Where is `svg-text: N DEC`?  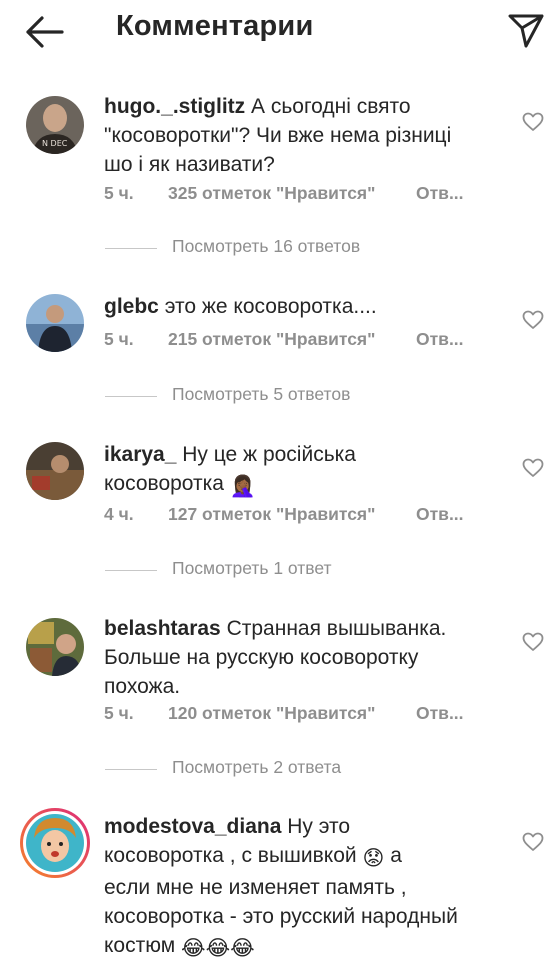 svg-text: N DEC is located at coordinates (55, 143).